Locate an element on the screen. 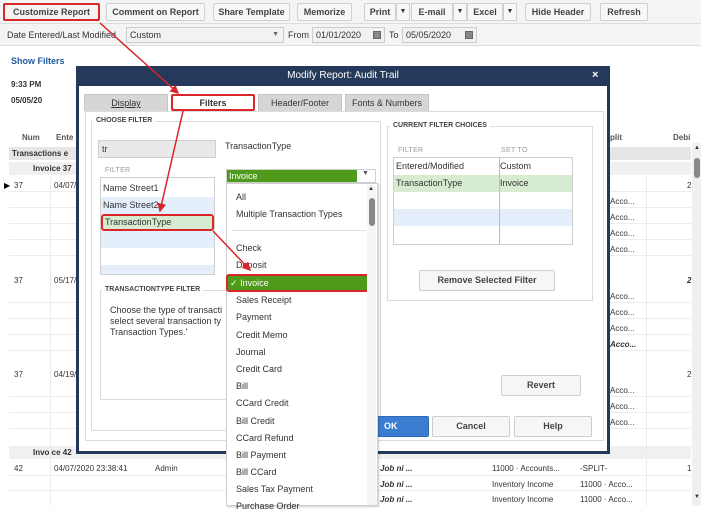  tab-filters-label: Filters is located at coordinates (213, 103).